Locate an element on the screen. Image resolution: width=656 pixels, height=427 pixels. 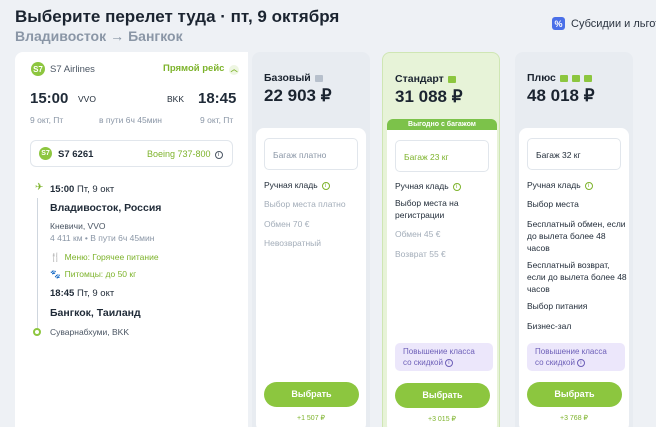
feature-seat: Выбор места is located at coordinates (553, 204).